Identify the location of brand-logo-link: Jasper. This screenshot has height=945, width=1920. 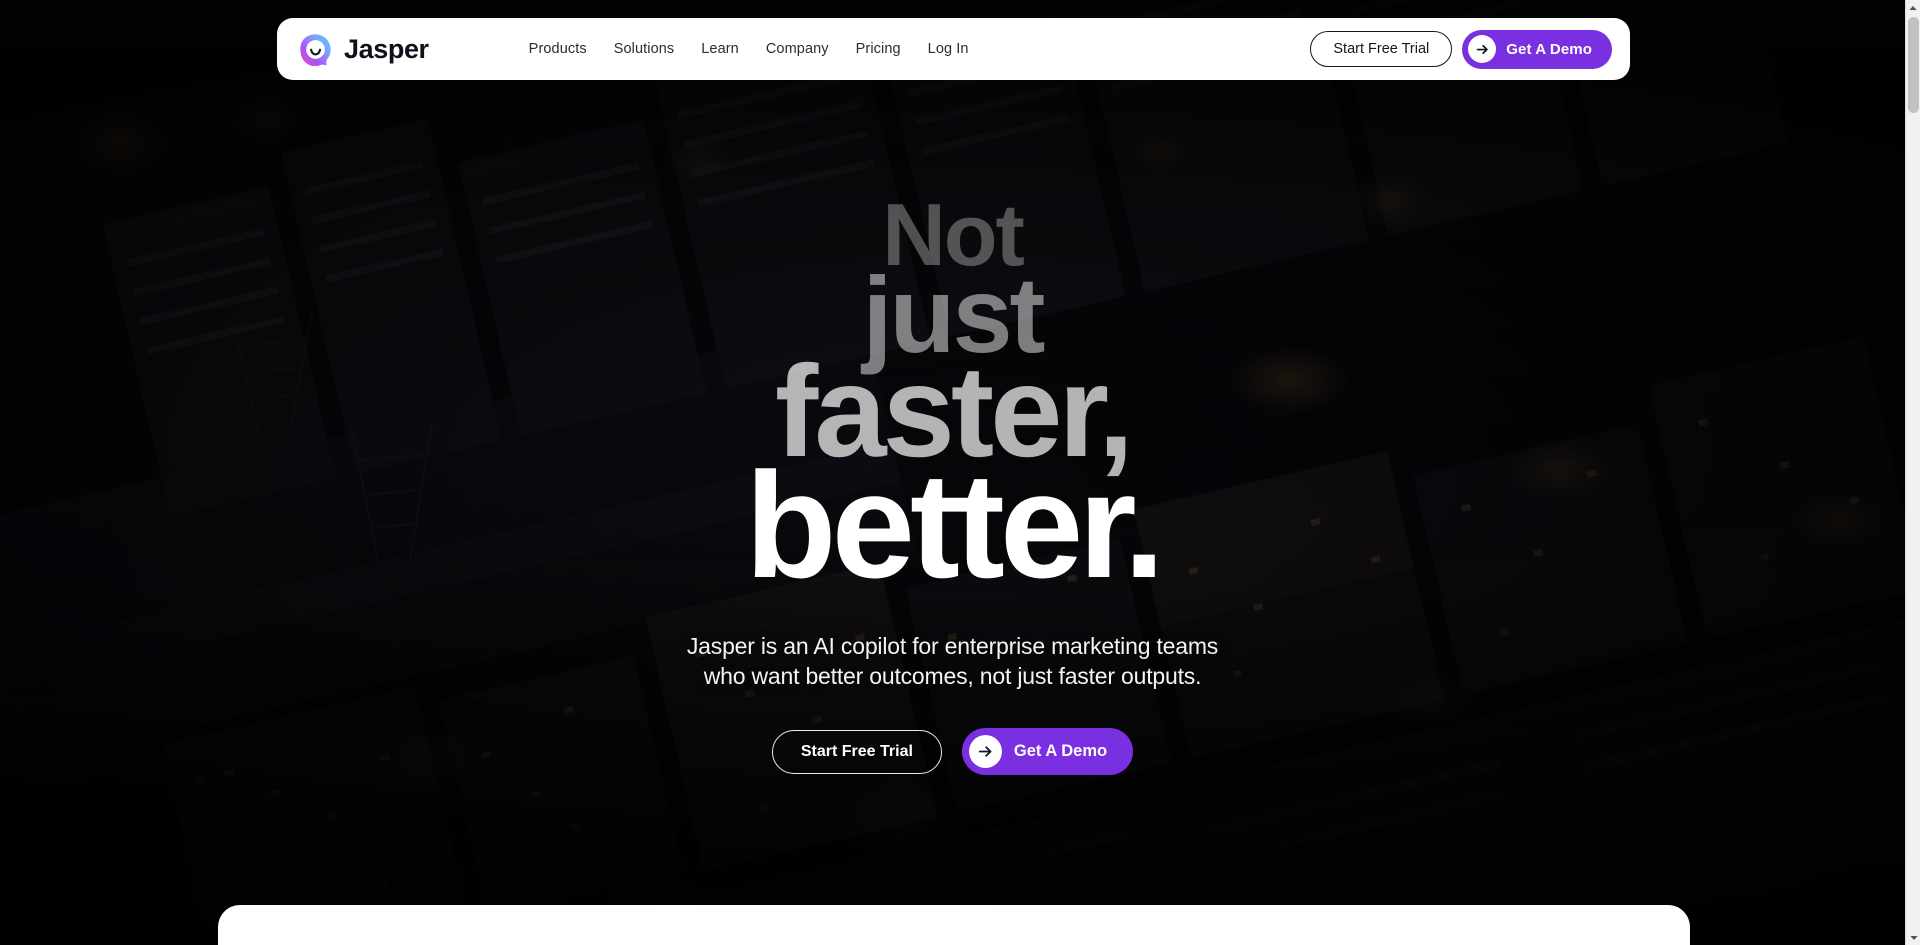
(364, 49).